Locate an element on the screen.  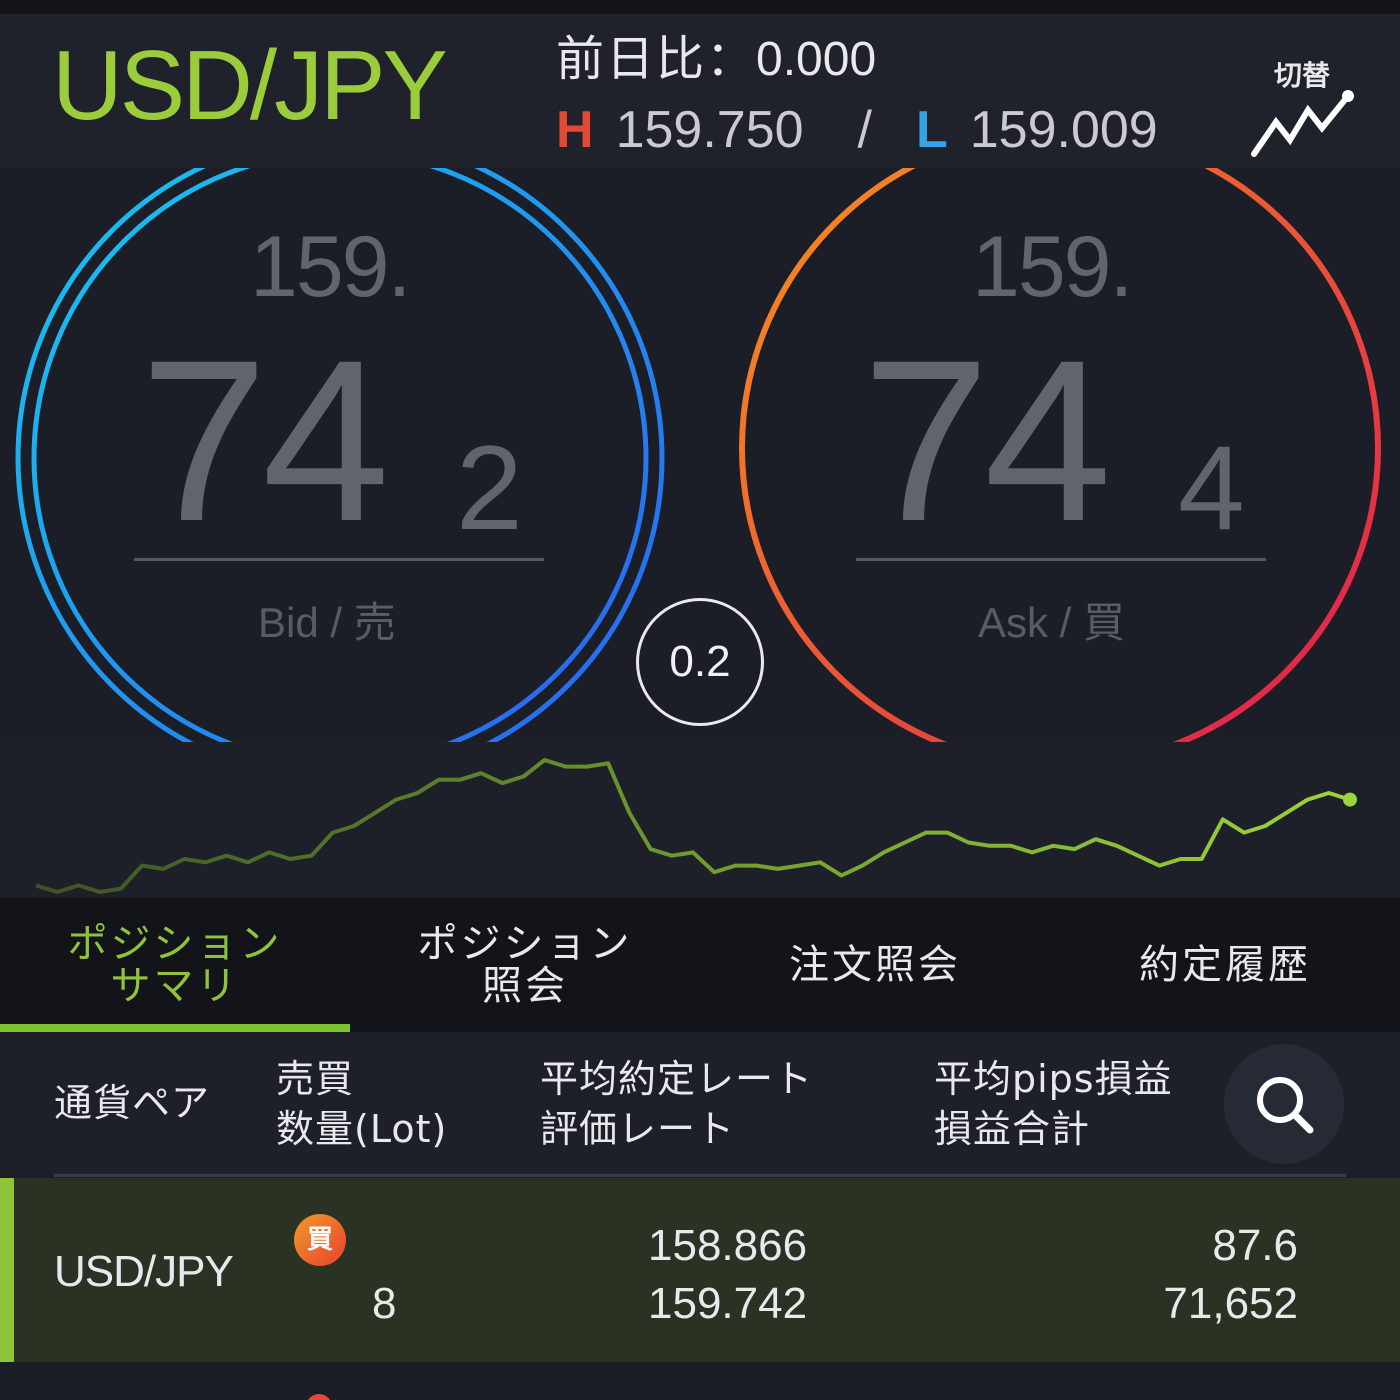
rate-header: USD/JPY 前日比：0.000 H 159.750 / L 159.009 切替 is located at coordinates (700, 91).